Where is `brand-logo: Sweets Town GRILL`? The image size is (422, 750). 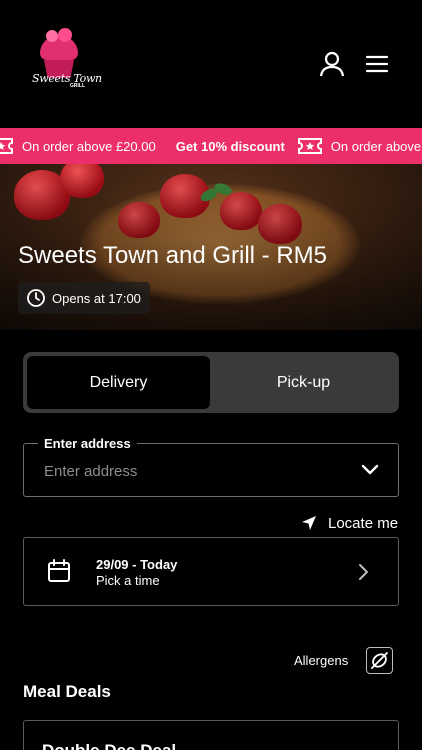 brand-logo: Sweets Town GRILL is located at coordinates (66, 61).